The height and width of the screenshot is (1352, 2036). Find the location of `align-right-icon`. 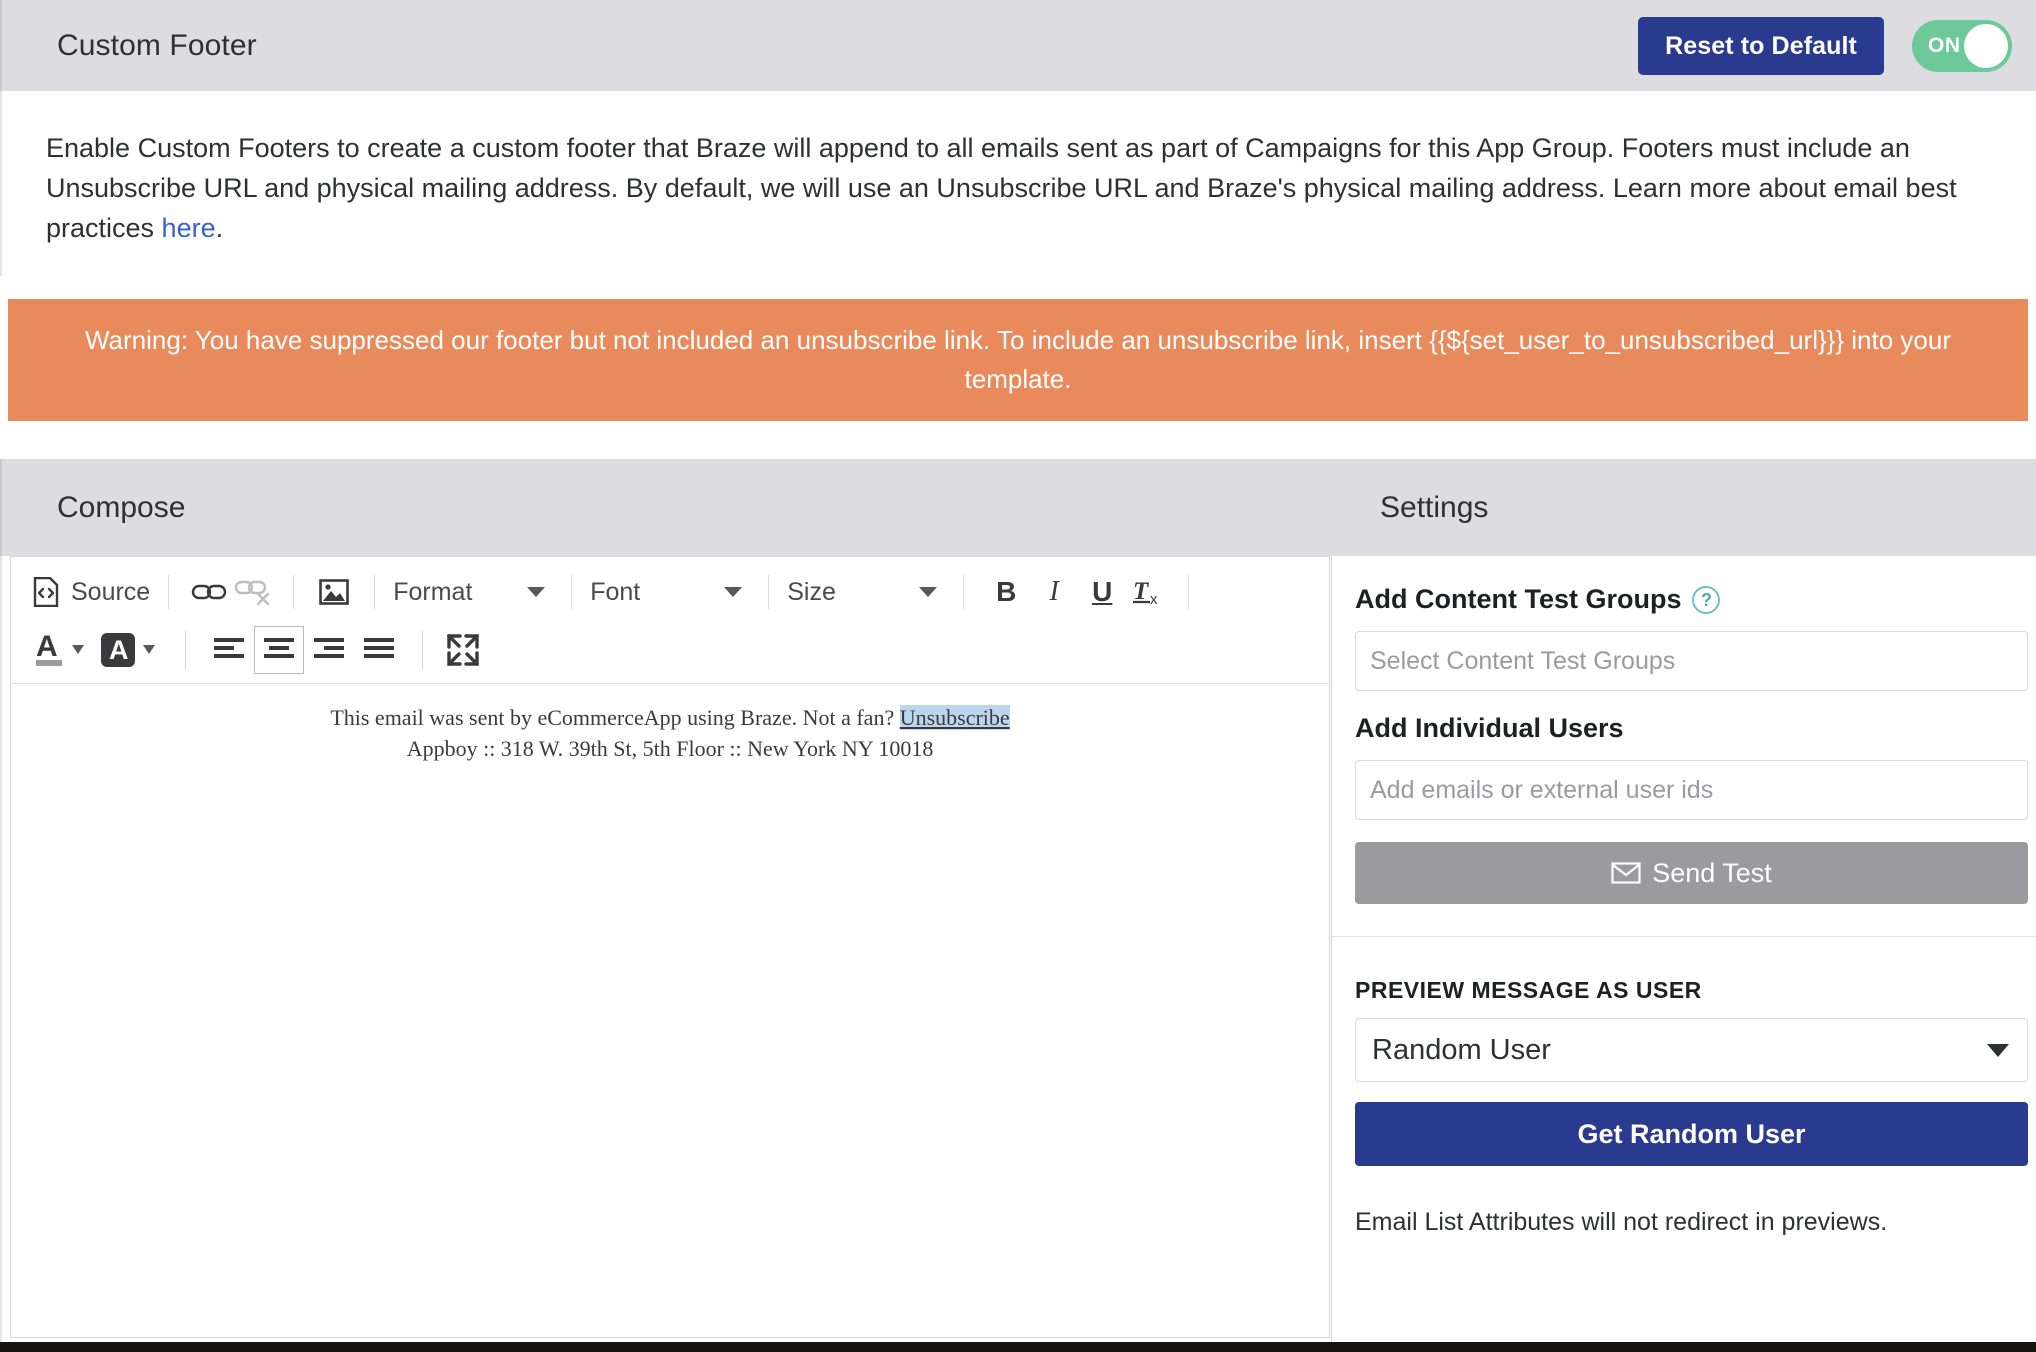

align-right-icon is located at coordinates (329, 650).